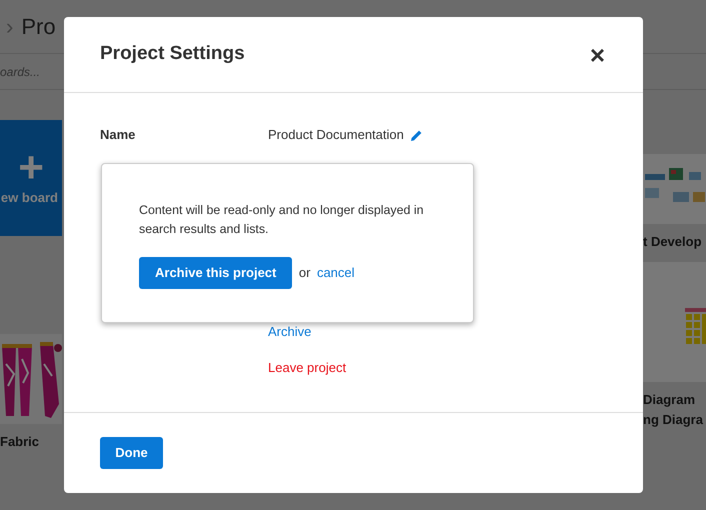 The width and height of the screenshot is (706, 510). What do you see at coordinates (597, 55) in the screenshot?
I see `close-button: ×` at bounding box center [597, 55].